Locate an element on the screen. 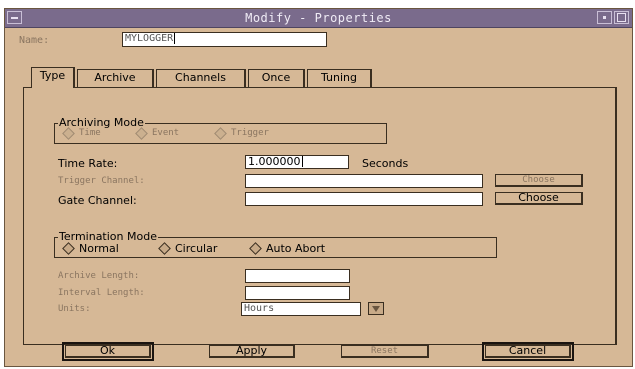  units-dropdown-button is located at coordinates (376, 308).